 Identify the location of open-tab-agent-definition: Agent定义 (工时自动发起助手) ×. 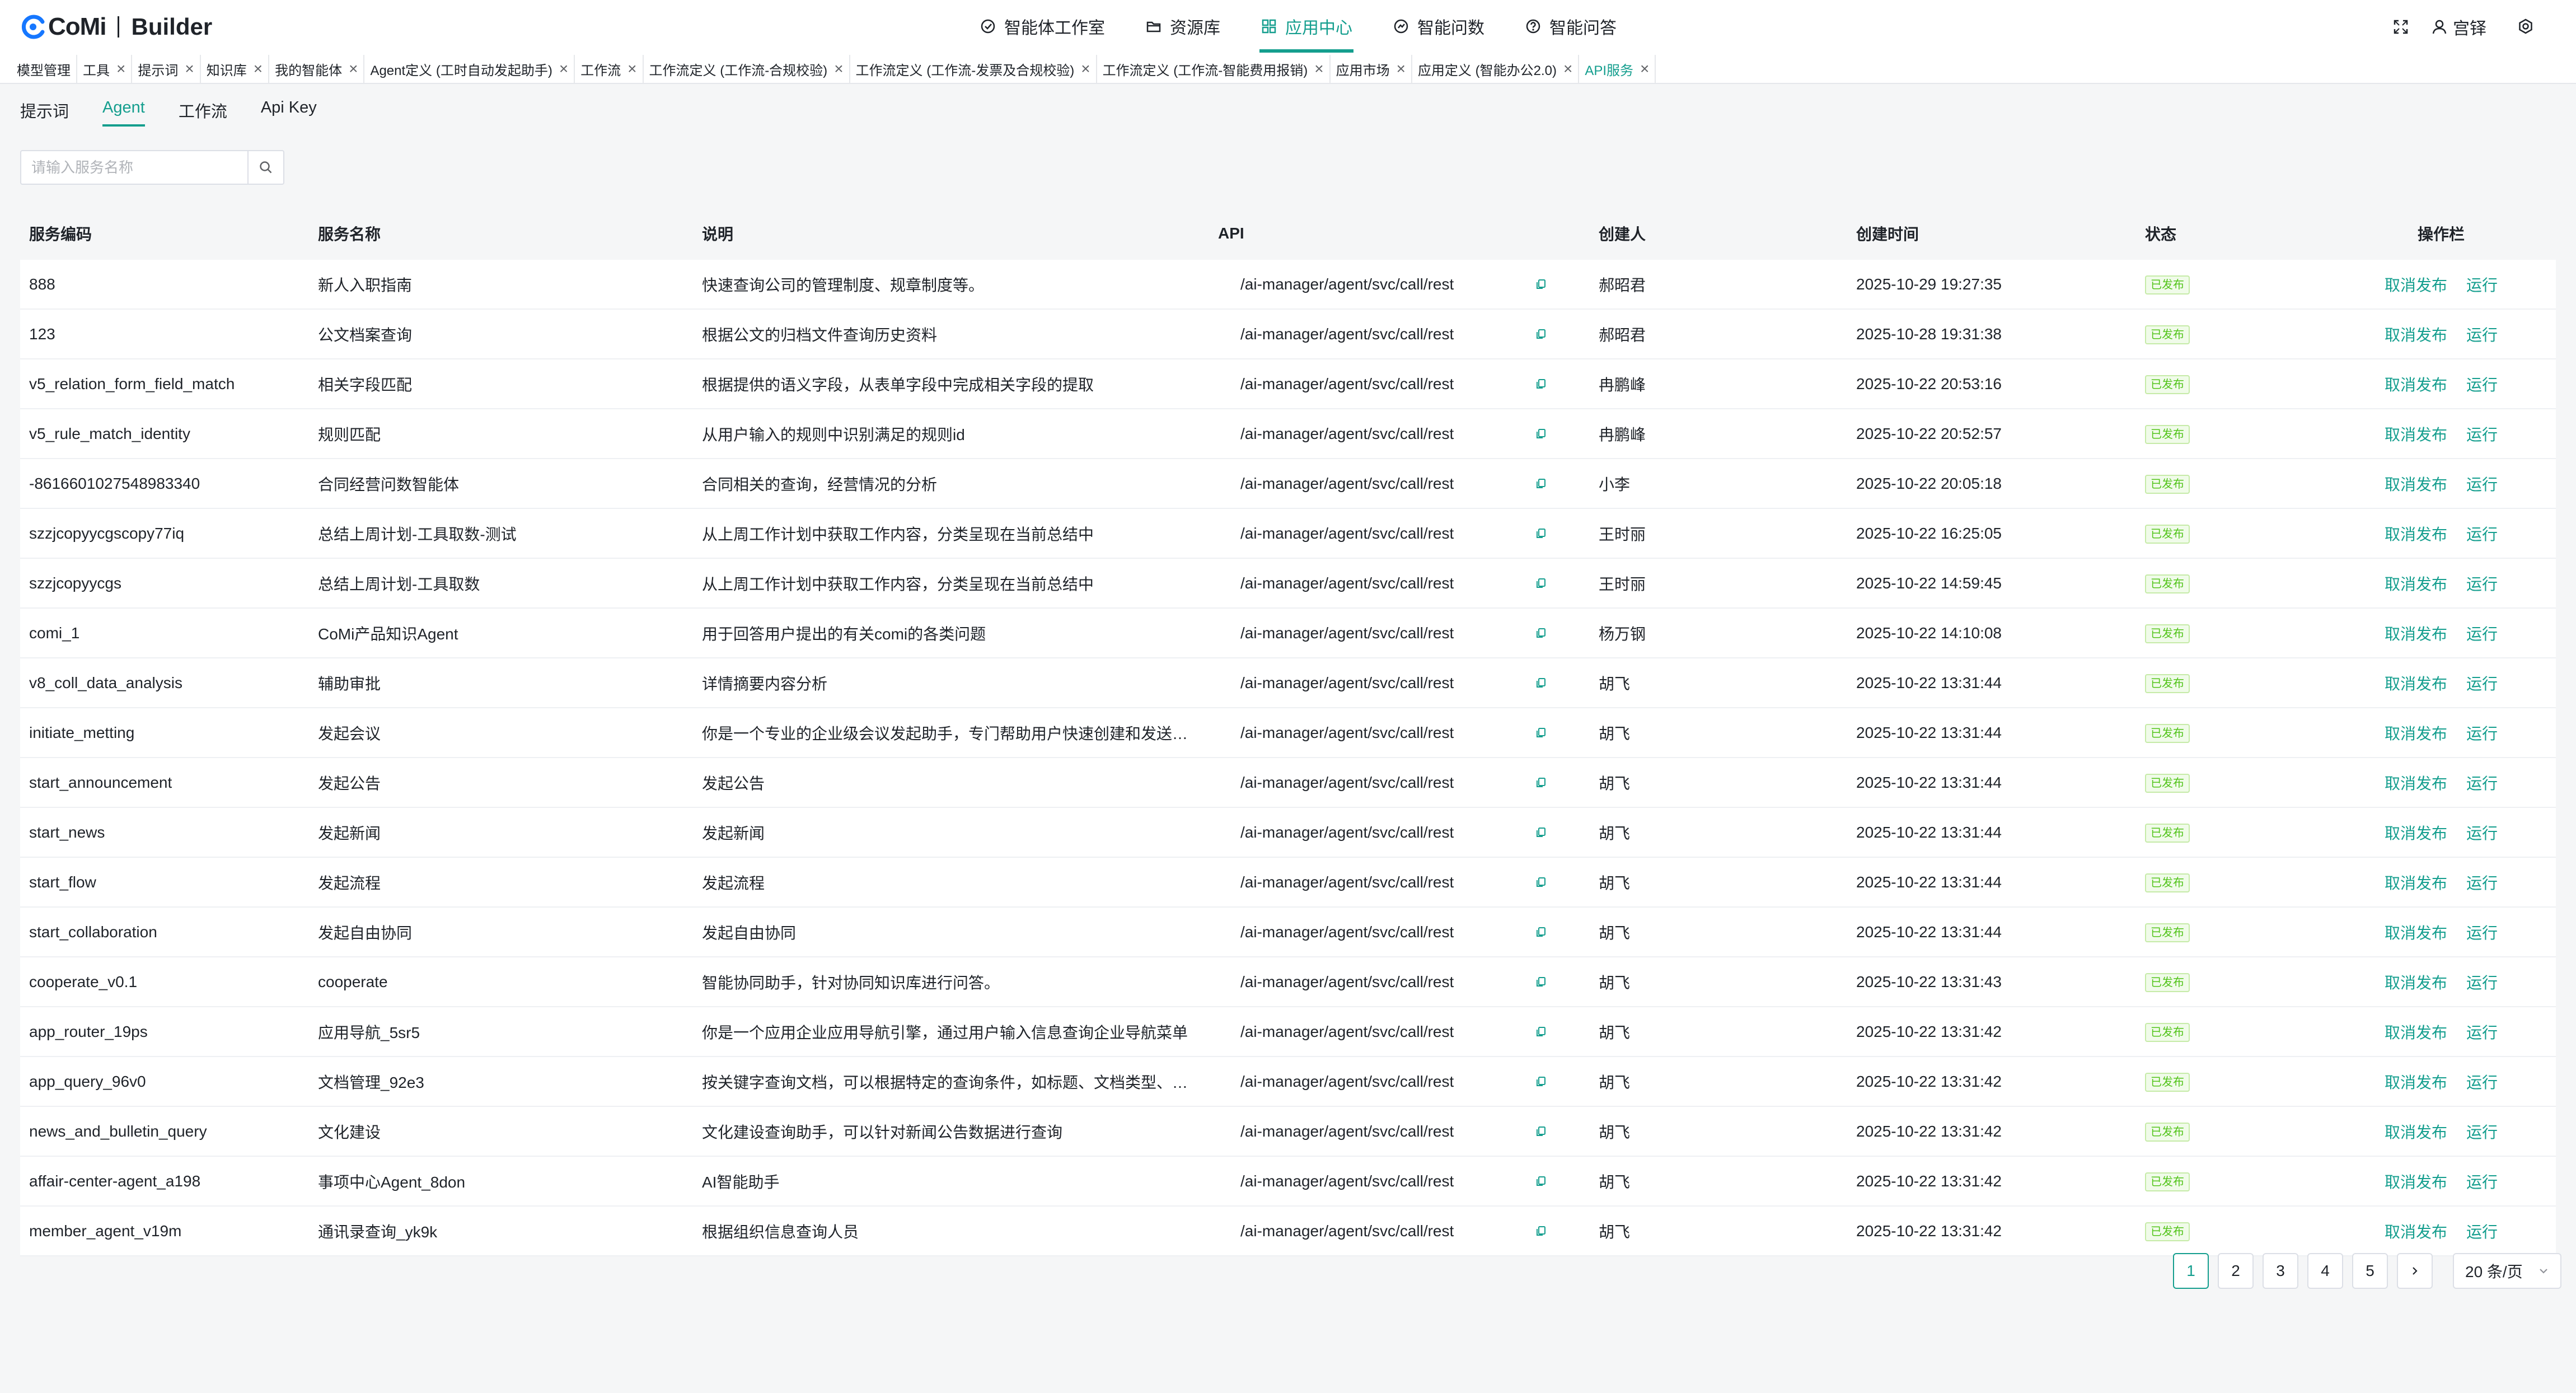
(470, 69).